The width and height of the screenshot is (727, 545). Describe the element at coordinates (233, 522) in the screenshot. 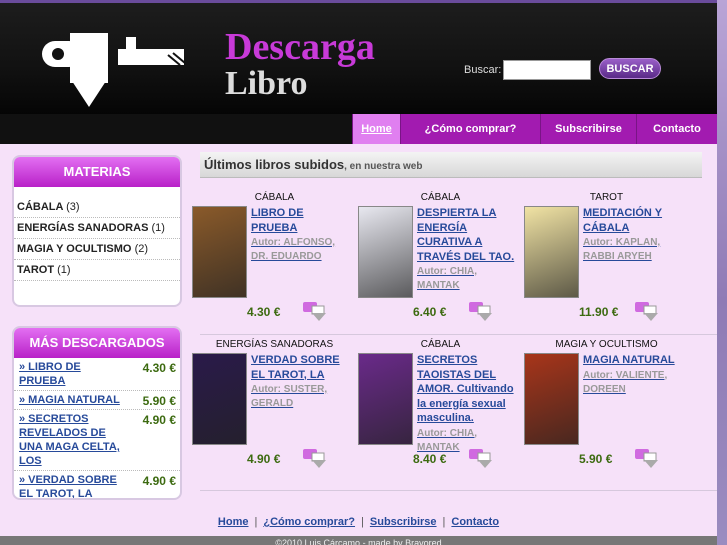

I see `footer-link-home: Home` at that location.